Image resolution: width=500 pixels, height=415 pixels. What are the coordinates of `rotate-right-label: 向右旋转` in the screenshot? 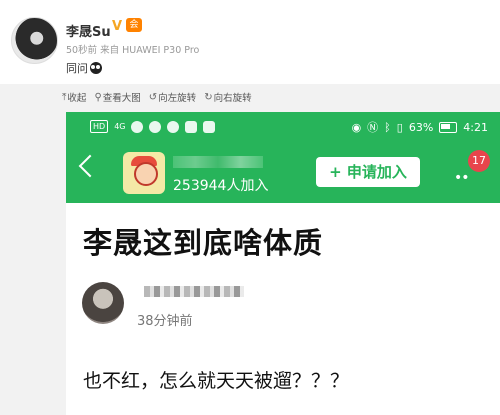 It's located at (232, 98).